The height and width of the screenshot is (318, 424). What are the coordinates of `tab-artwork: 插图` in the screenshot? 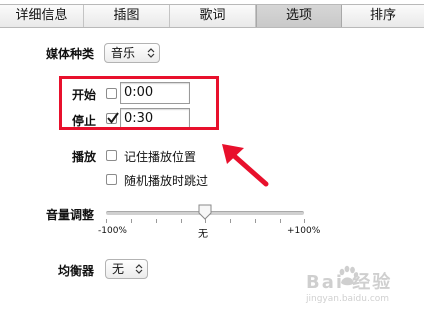 It's located at (127, 16).